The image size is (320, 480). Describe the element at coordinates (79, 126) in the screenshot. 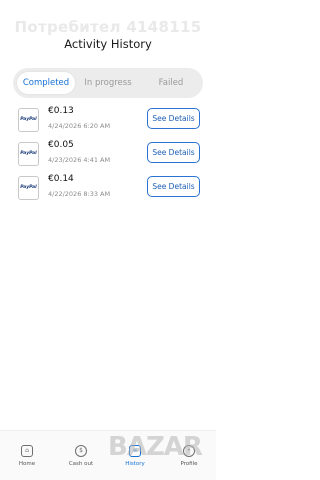

I see `transaction-date: 4/24/2026 6:20 AM` at that location.